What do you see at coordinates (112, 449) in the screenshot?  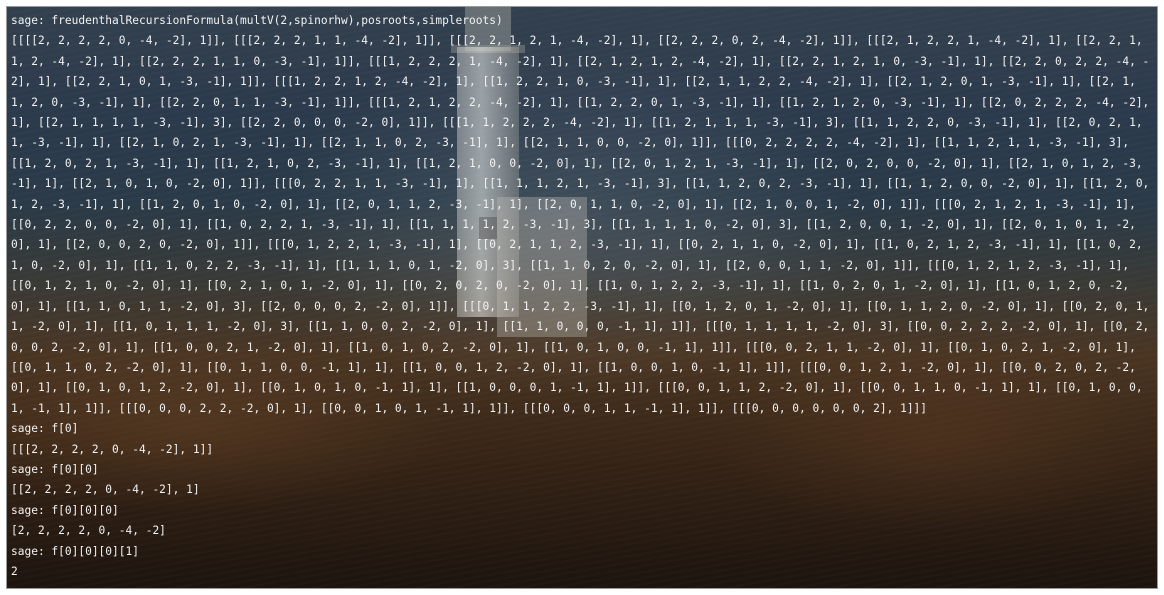 I see `terminal-output-line: [[[2, 2, 2, 2, 0, -4, -2], 1]]` at bounding box center [112, 449].